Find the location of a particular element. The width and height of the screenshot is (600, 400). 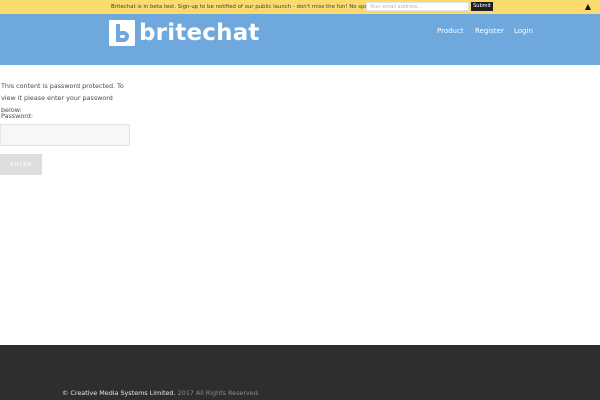

logo-text: britechat is located at coordinates (199, 33).